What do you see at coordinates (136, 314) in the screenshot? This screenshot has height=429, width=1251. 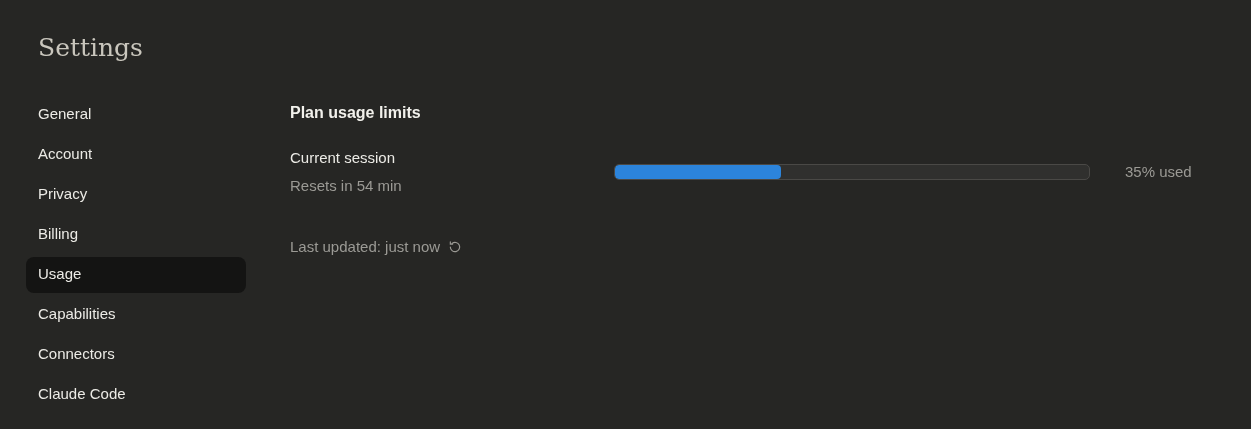 I see `sidebar-item: Capabilities` at bounding box center [136, 314].